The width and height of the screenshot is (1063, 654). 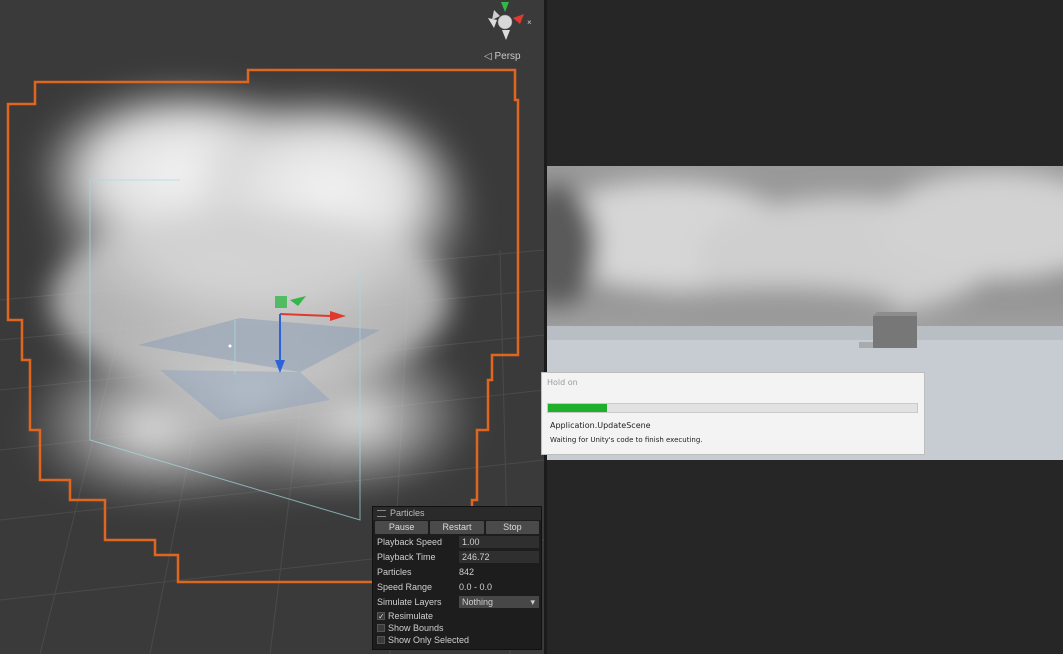 I want to click on drag-handle-icon, so click(x=381, y=513).